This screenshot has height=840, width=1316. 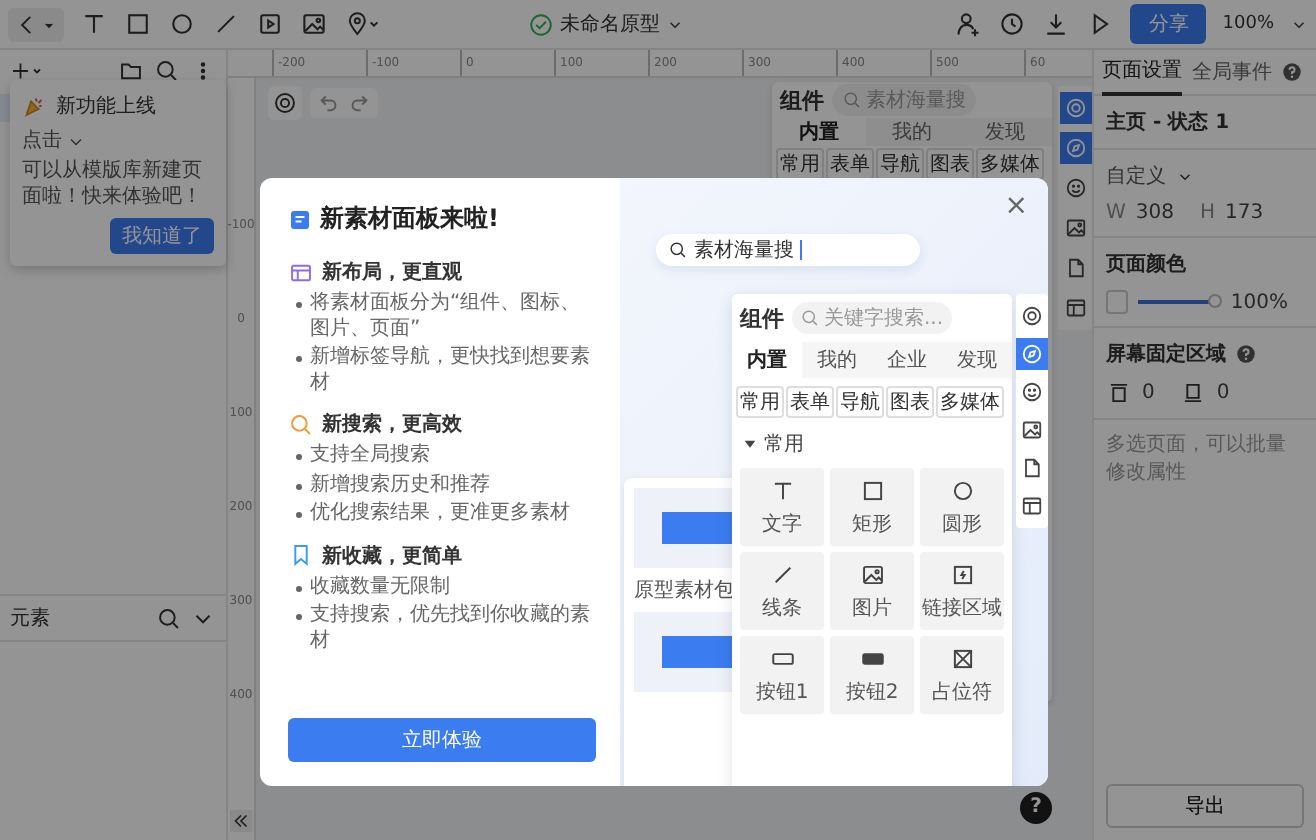 What do you see at coordinates (910, 402) in the screenshot?
I see `category-tag: 图表` at bounding box center [910, 402].